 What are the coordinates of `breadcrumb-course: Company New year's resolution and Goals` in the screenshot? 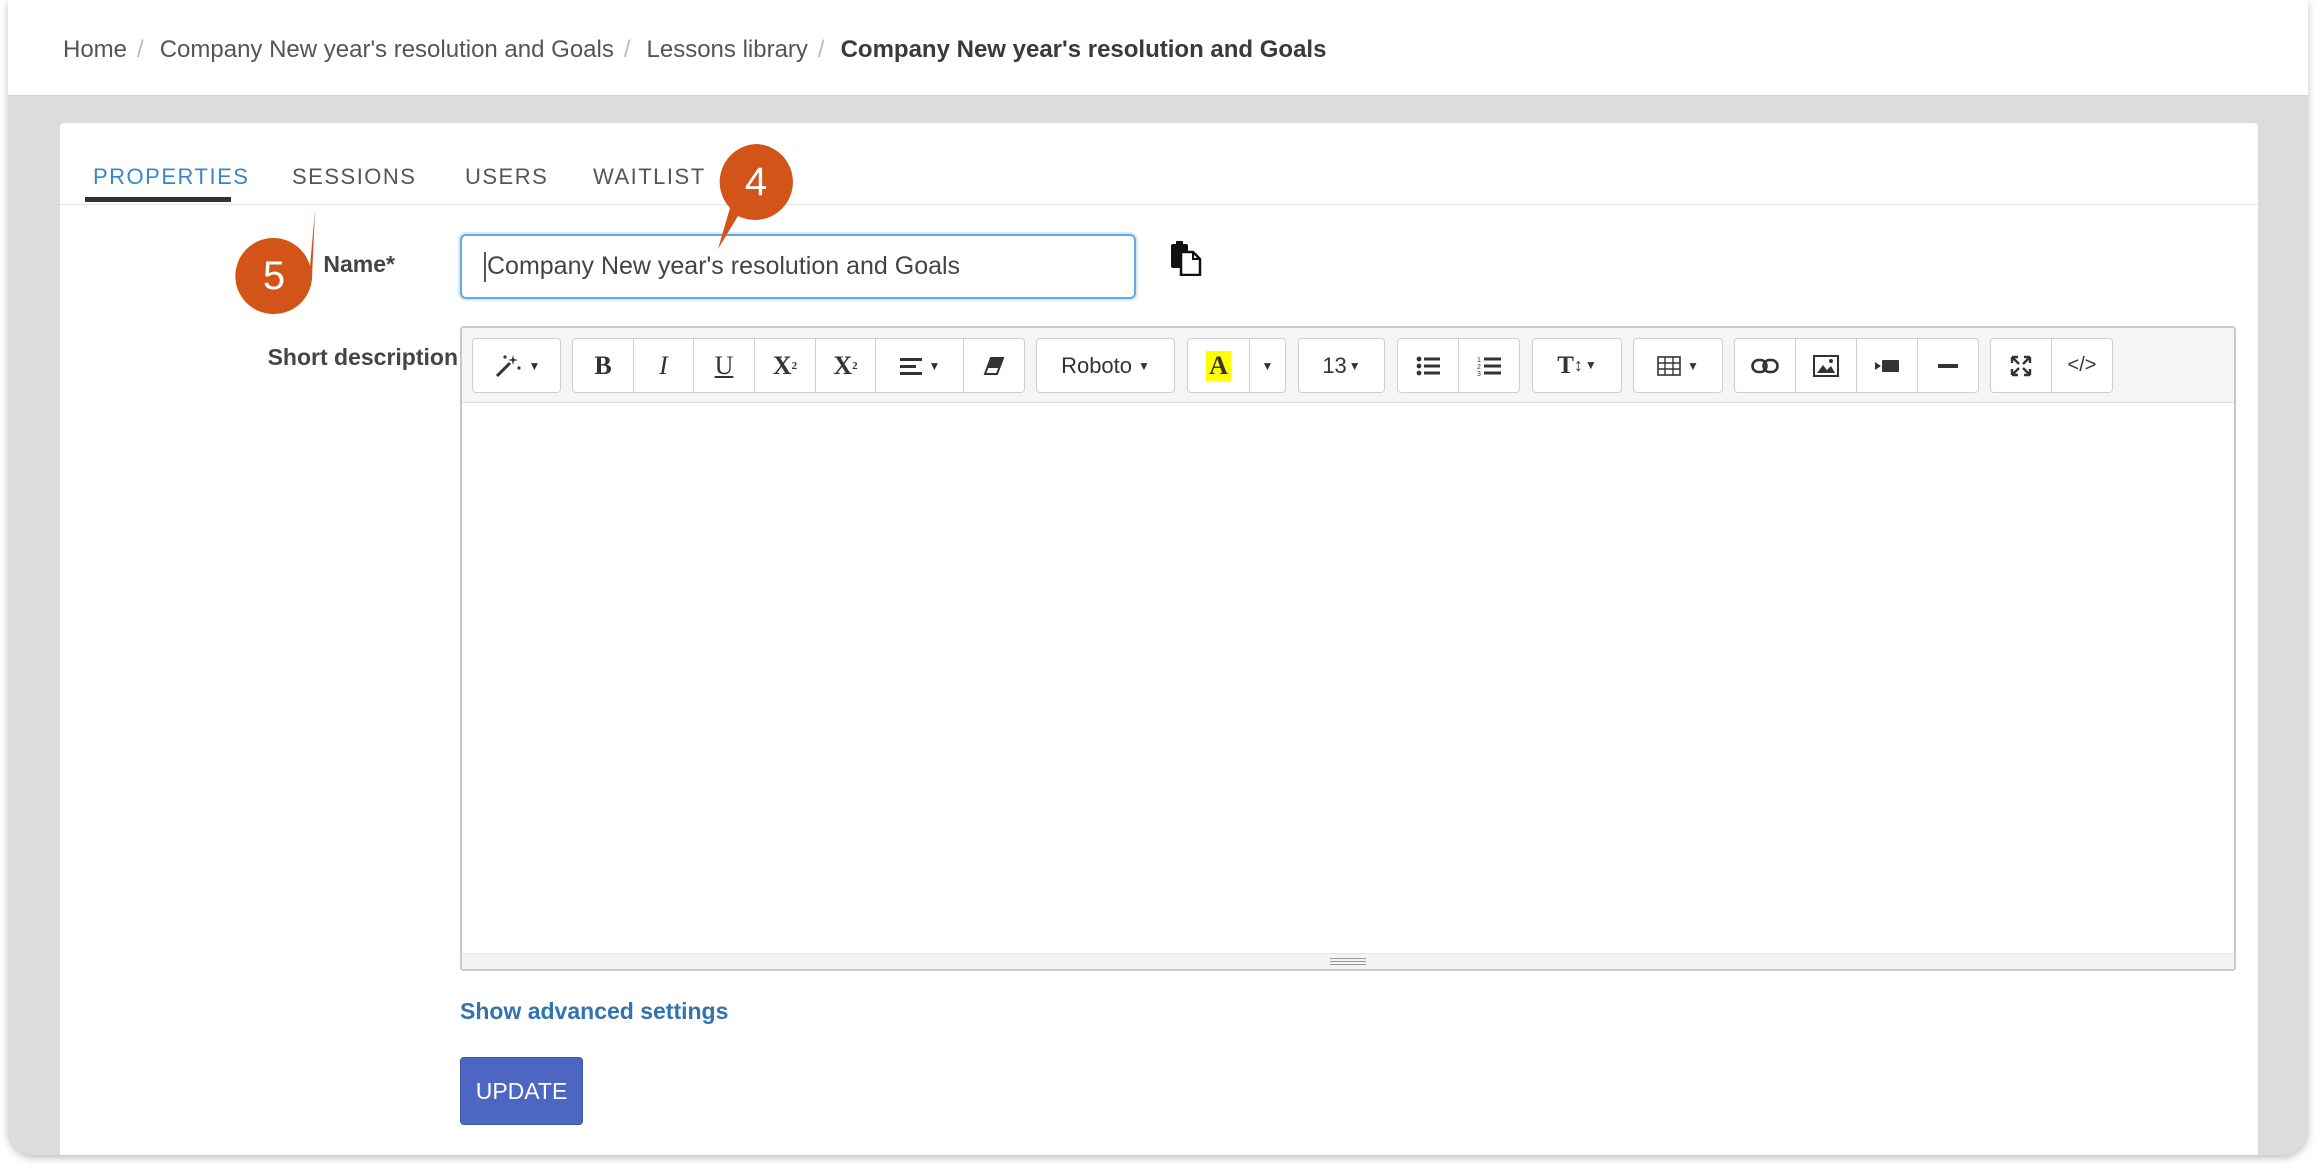 It's located at (387, 50).